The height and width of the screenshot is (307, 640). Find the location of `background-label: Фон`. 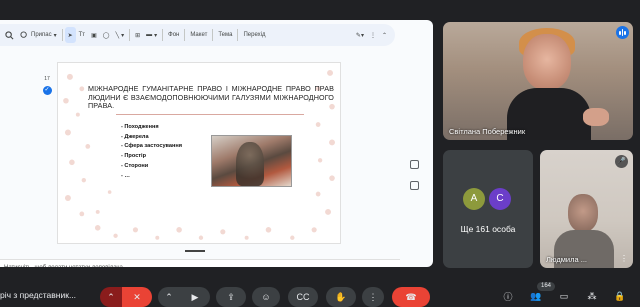

background-label: Фон is located at coordinates (174, 35).